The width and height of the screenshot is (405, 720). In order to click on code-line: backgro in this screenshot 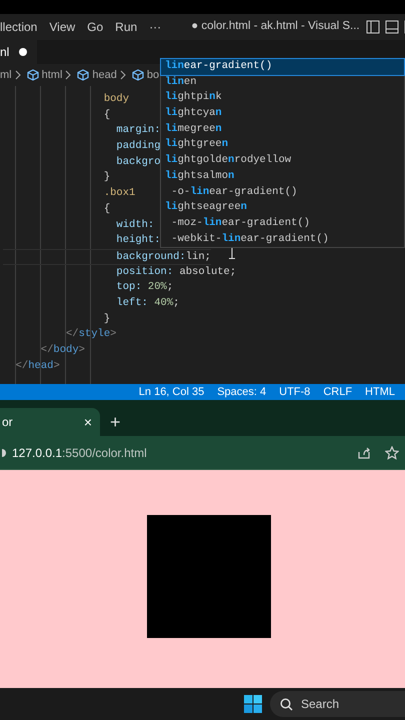, I will do `click(138, 162)`.